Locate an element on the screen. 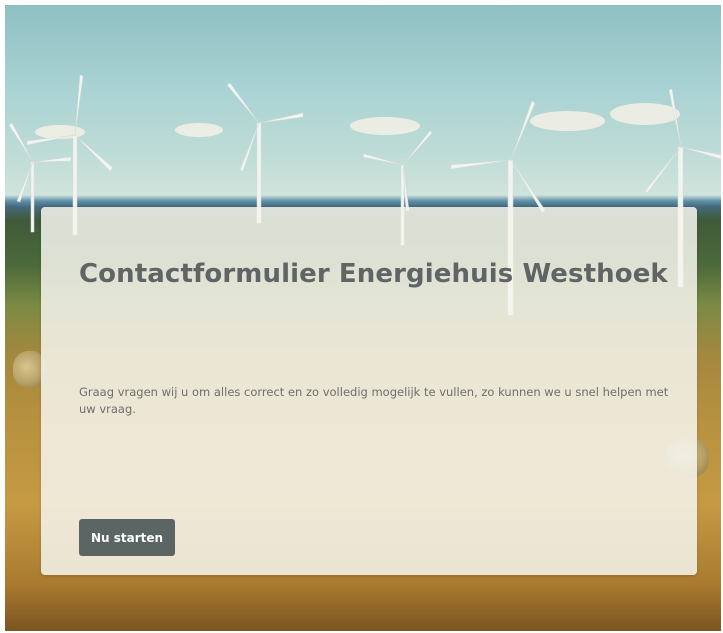  turbine-tower is located at coordinates (32, 197).